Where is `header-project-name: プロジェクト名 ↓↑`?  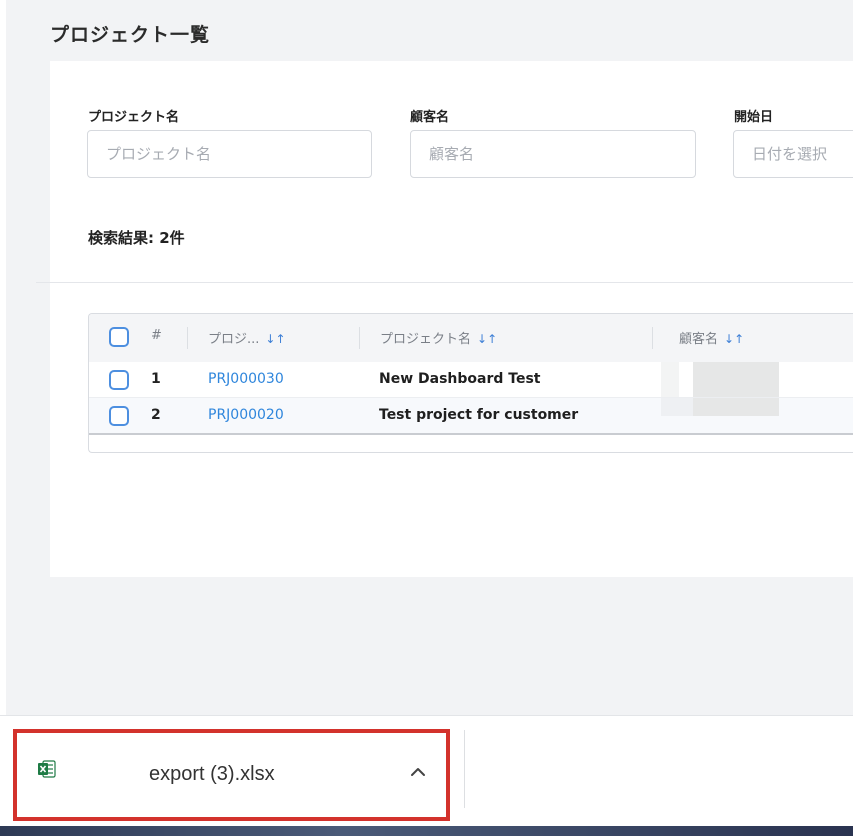 header-project-name: プロジェクト名 ↓↑ is located at coordinates (438, 337).